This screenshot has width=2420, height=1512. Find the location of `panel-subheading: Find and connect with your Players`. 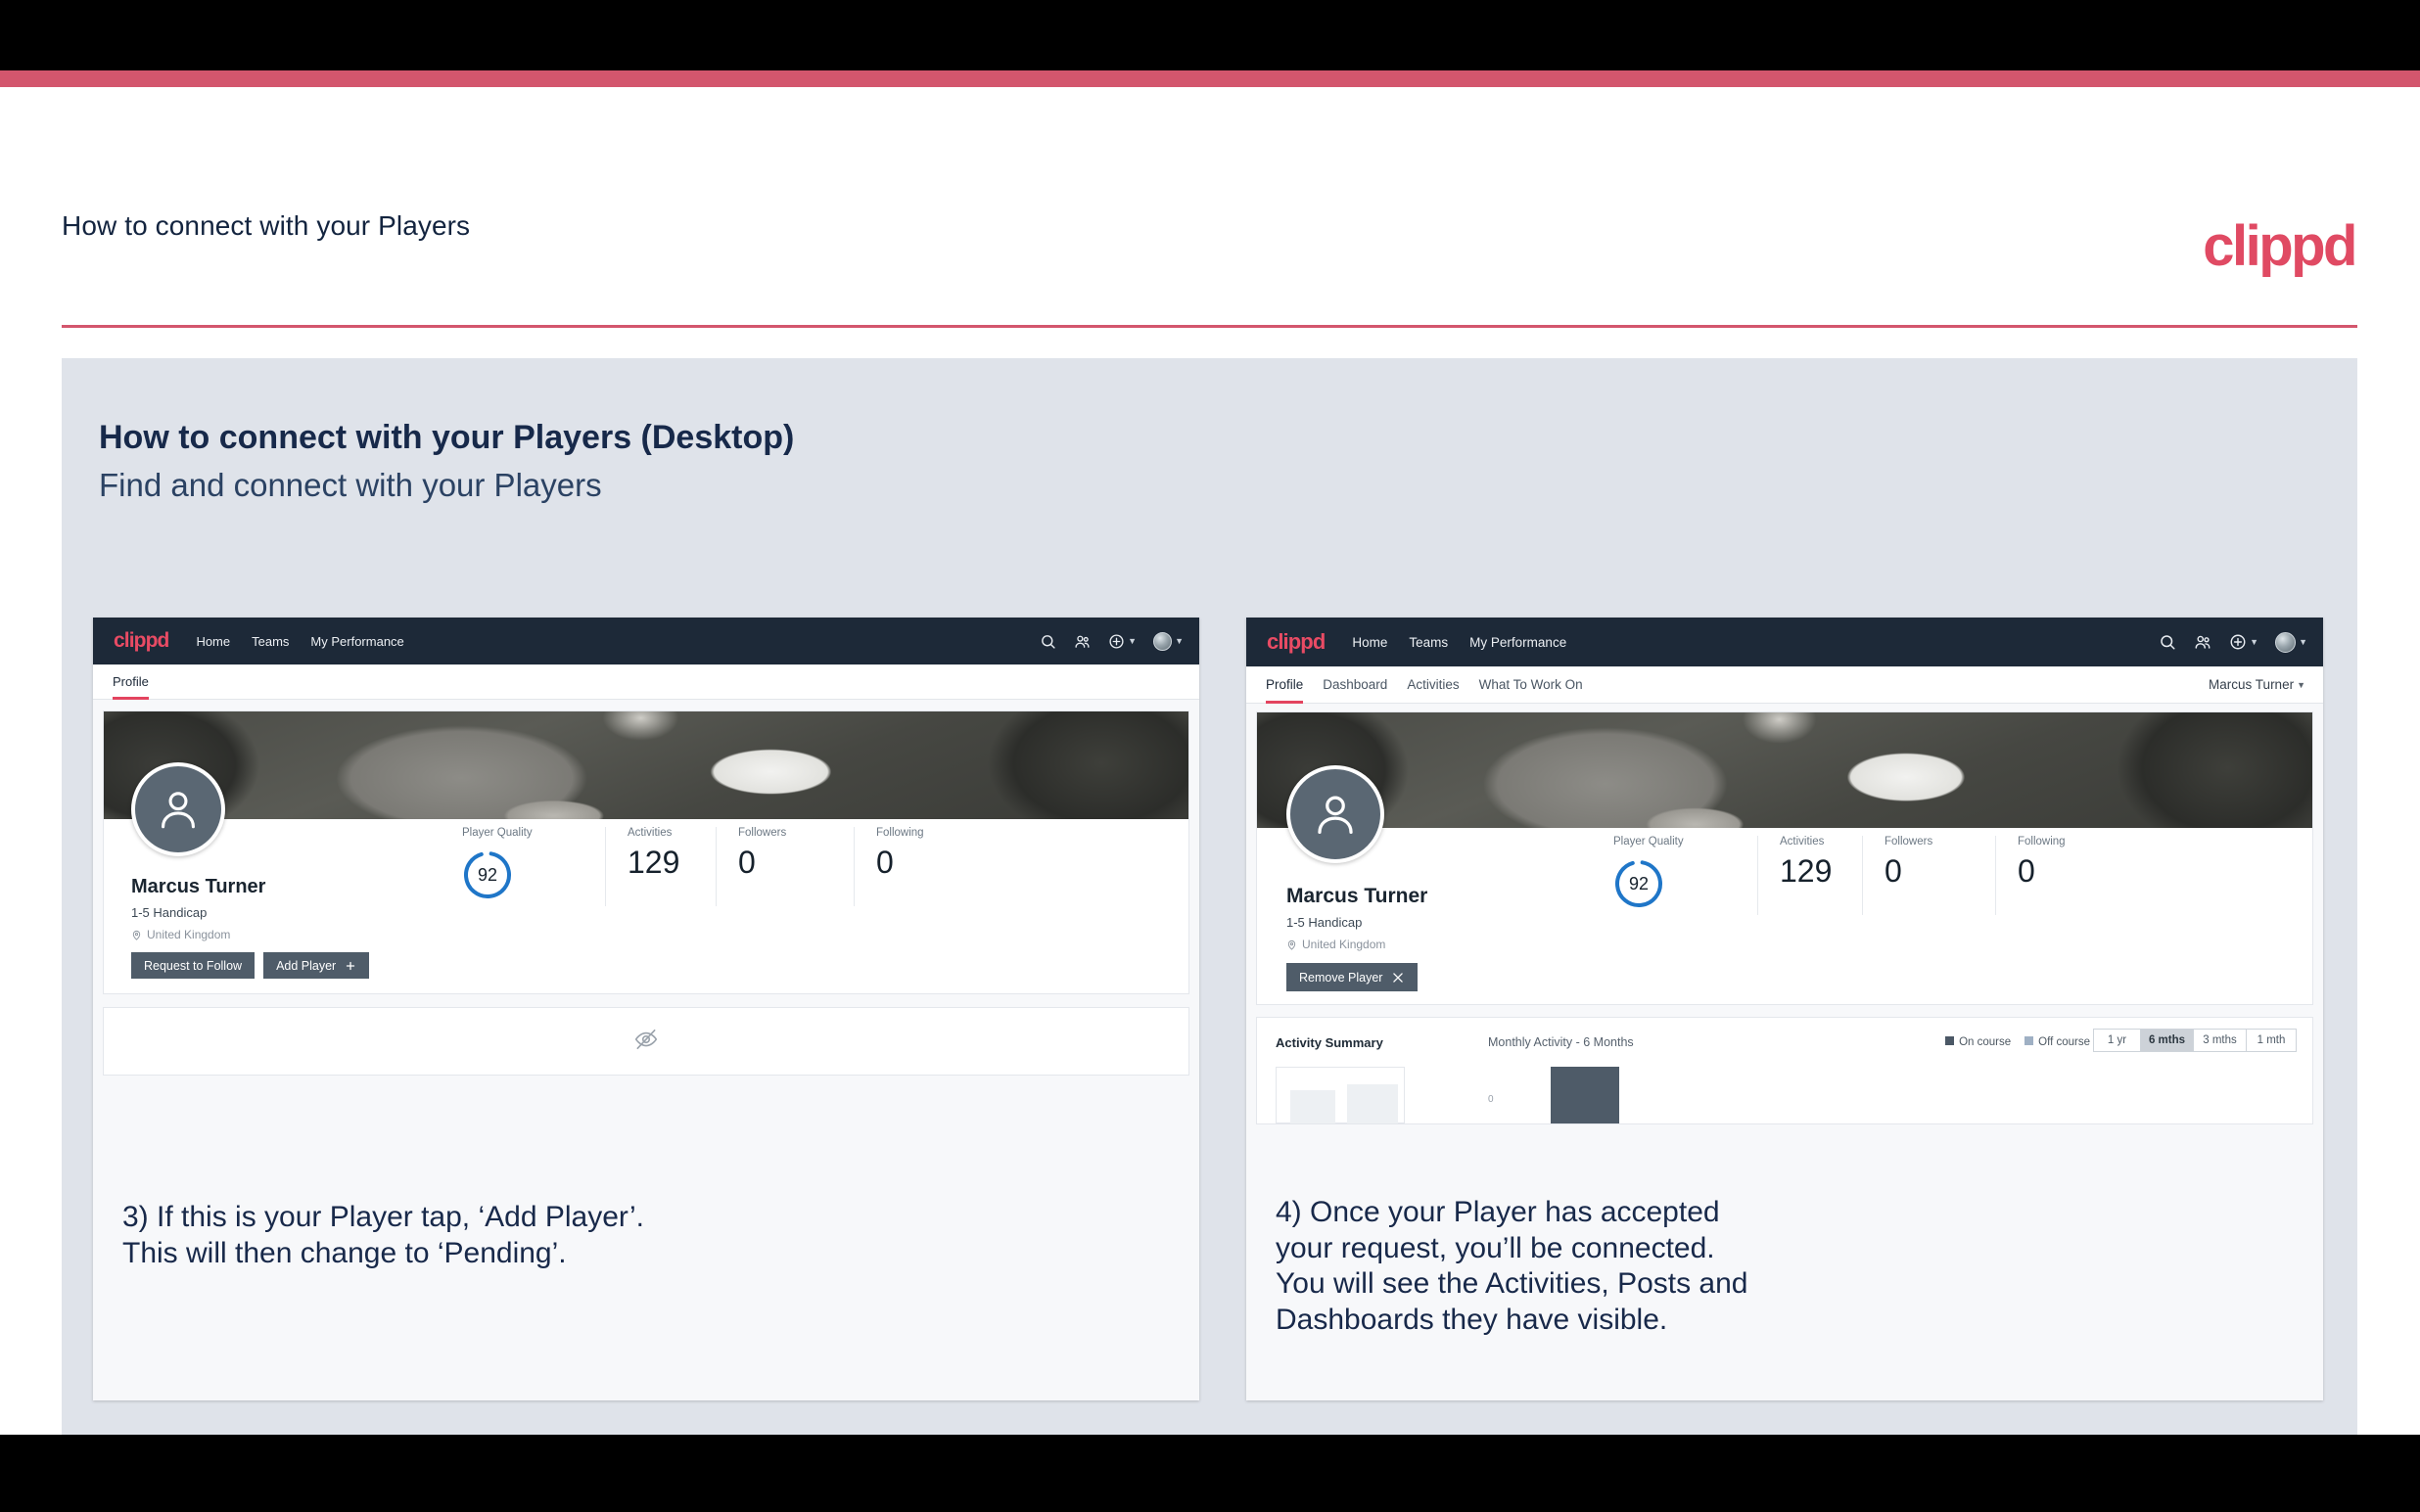

panel-subheading: Find and connect with your Players is located at coordinates (350, 485).